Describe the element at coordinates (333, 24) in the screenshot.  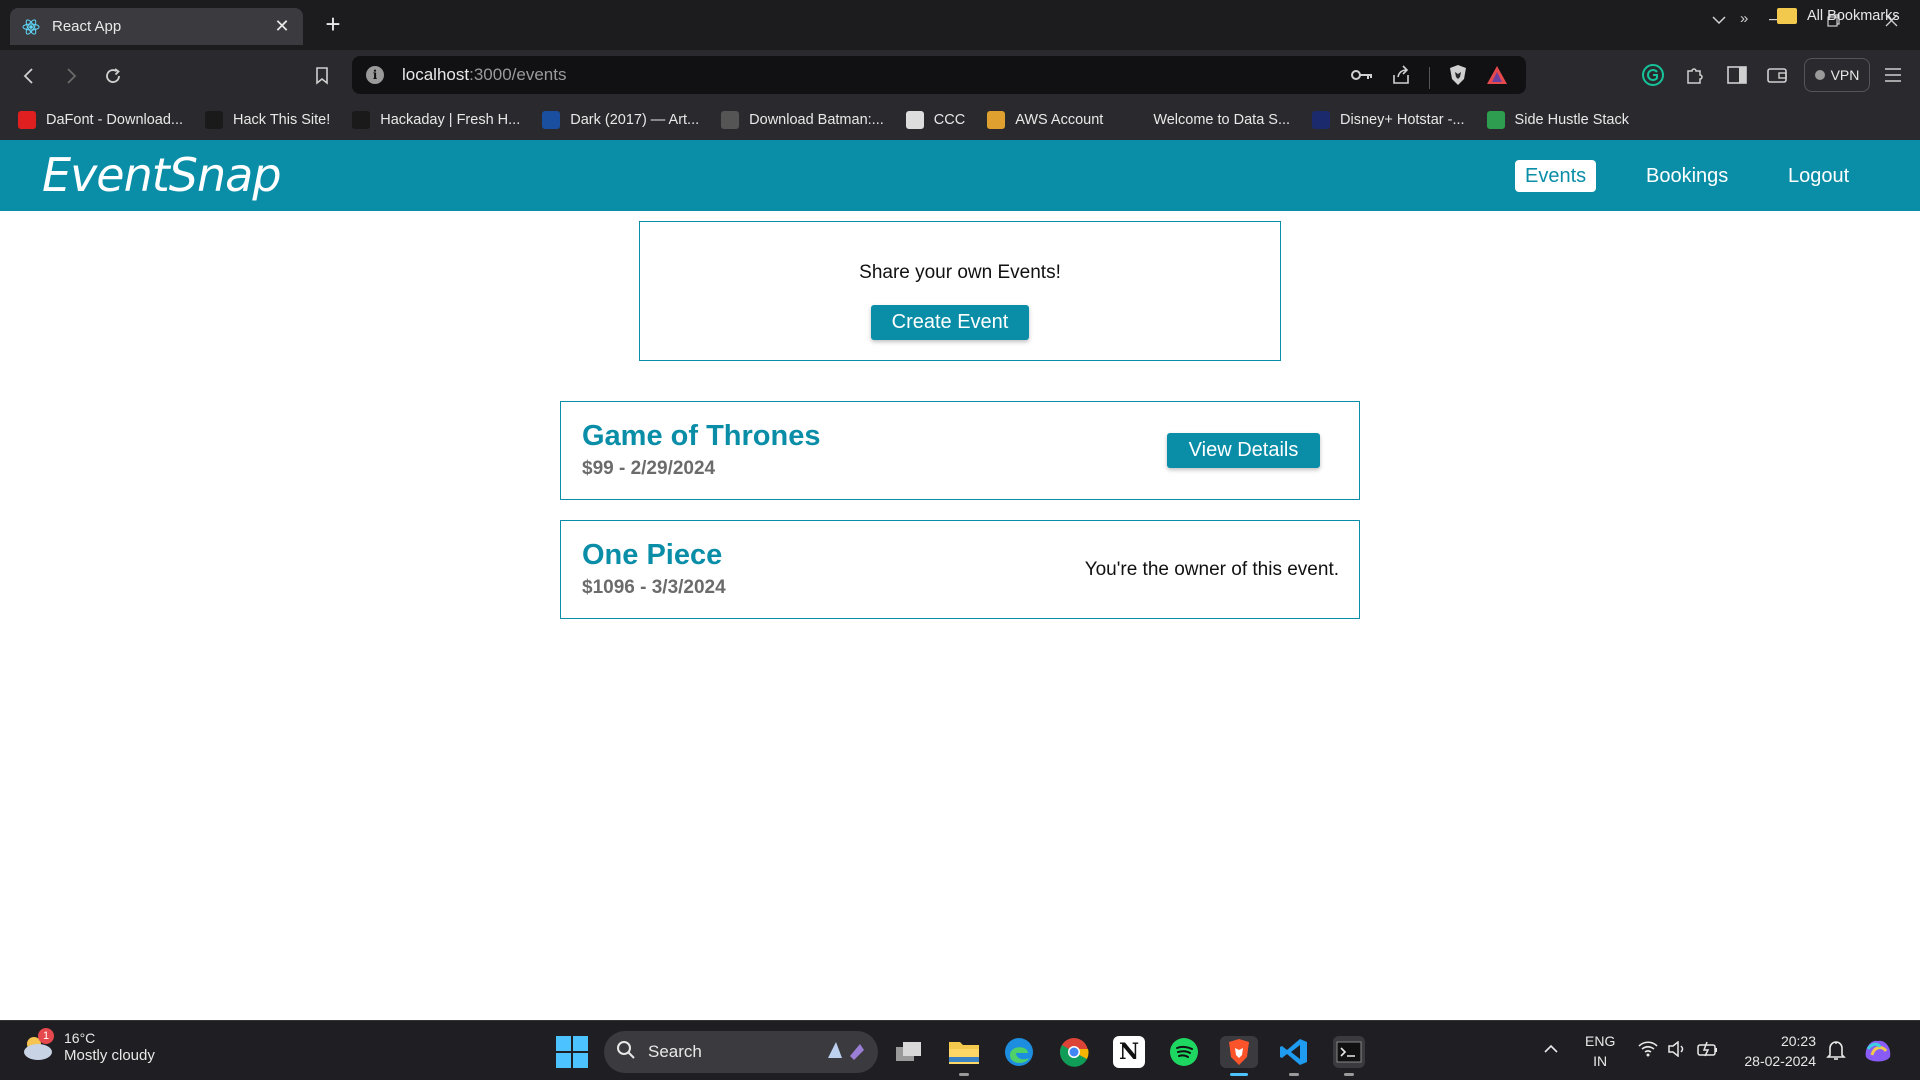
I see `new-tab-icon: +` at that location.